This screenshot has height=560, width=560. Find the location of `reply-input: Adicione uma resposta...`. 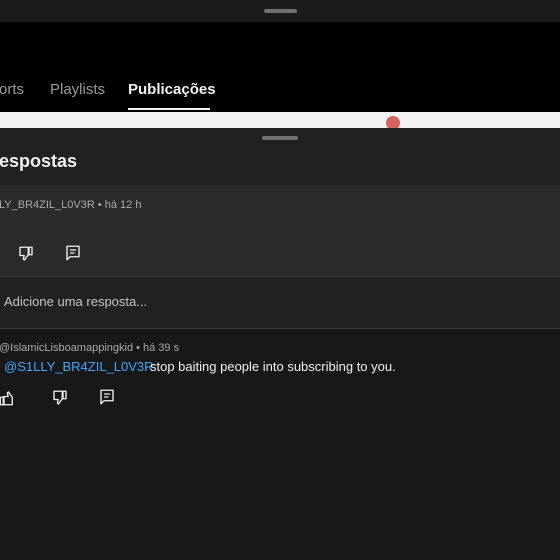

reply-input: Adicione uma resposta... is located at coordinates (75, 301).